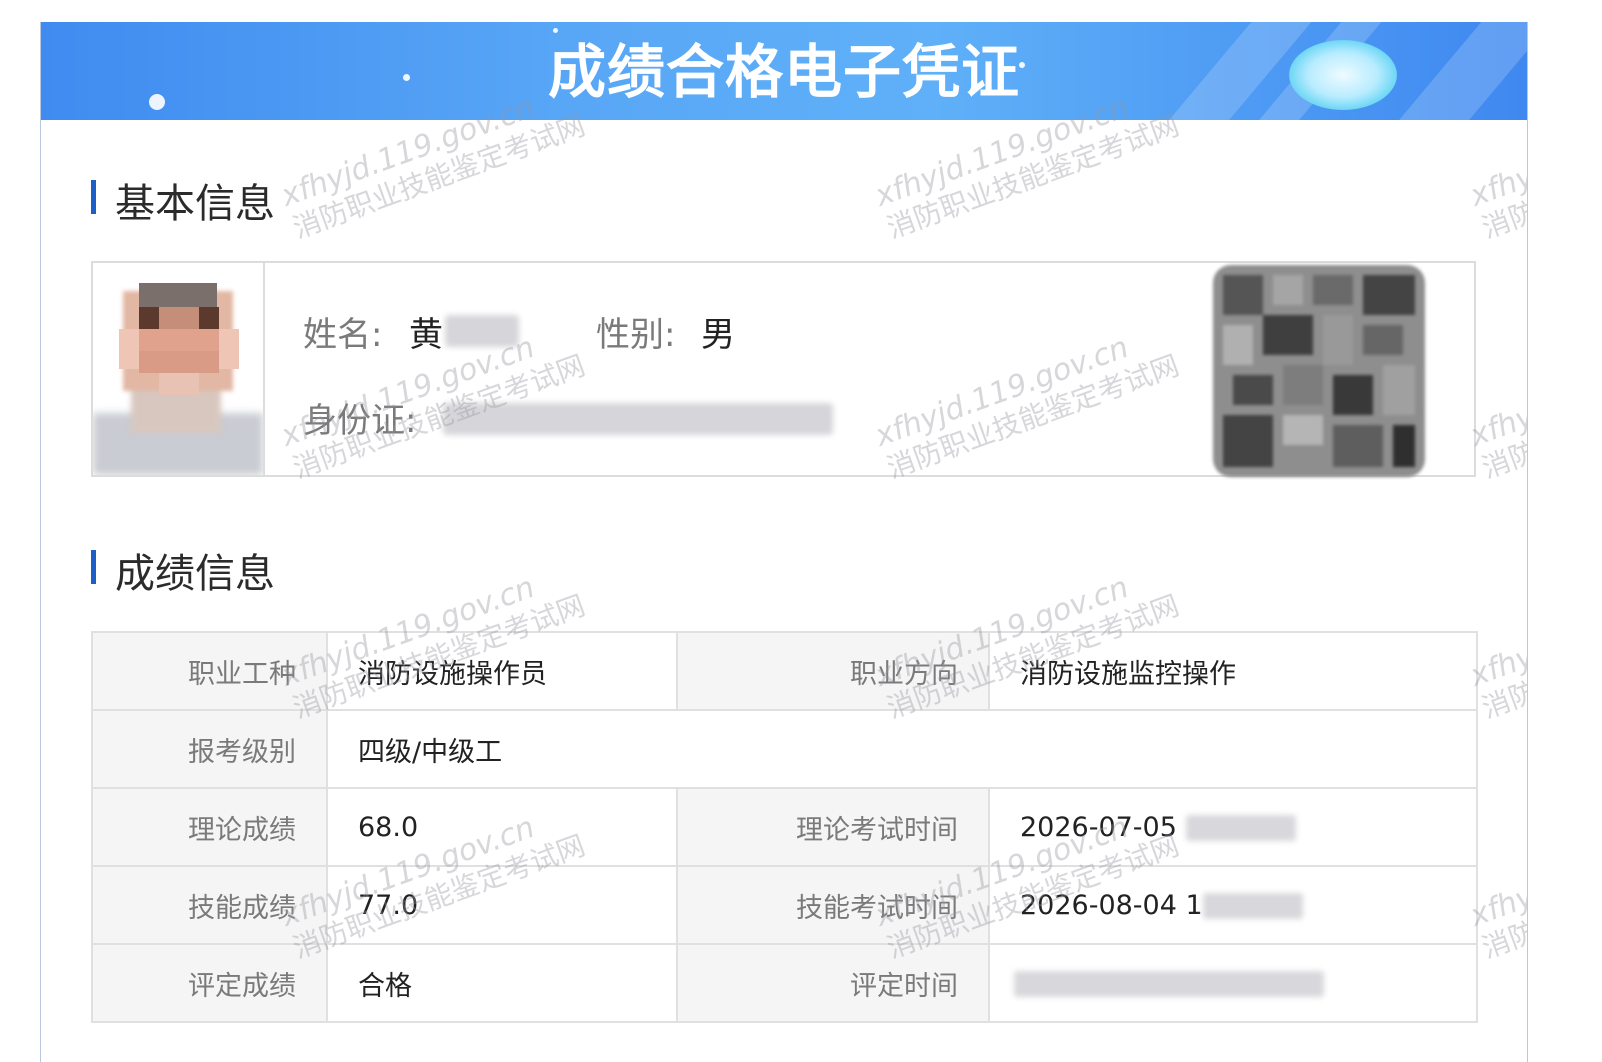  I want to click on id-label: 身份证:, so click(360, 421).